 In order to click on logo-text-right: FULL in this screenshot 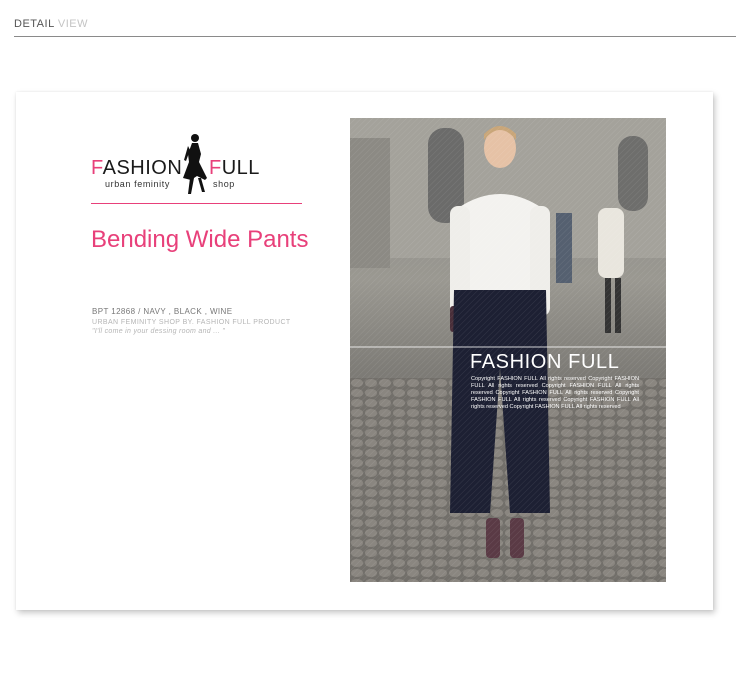, I will do `click(234, 168)`.